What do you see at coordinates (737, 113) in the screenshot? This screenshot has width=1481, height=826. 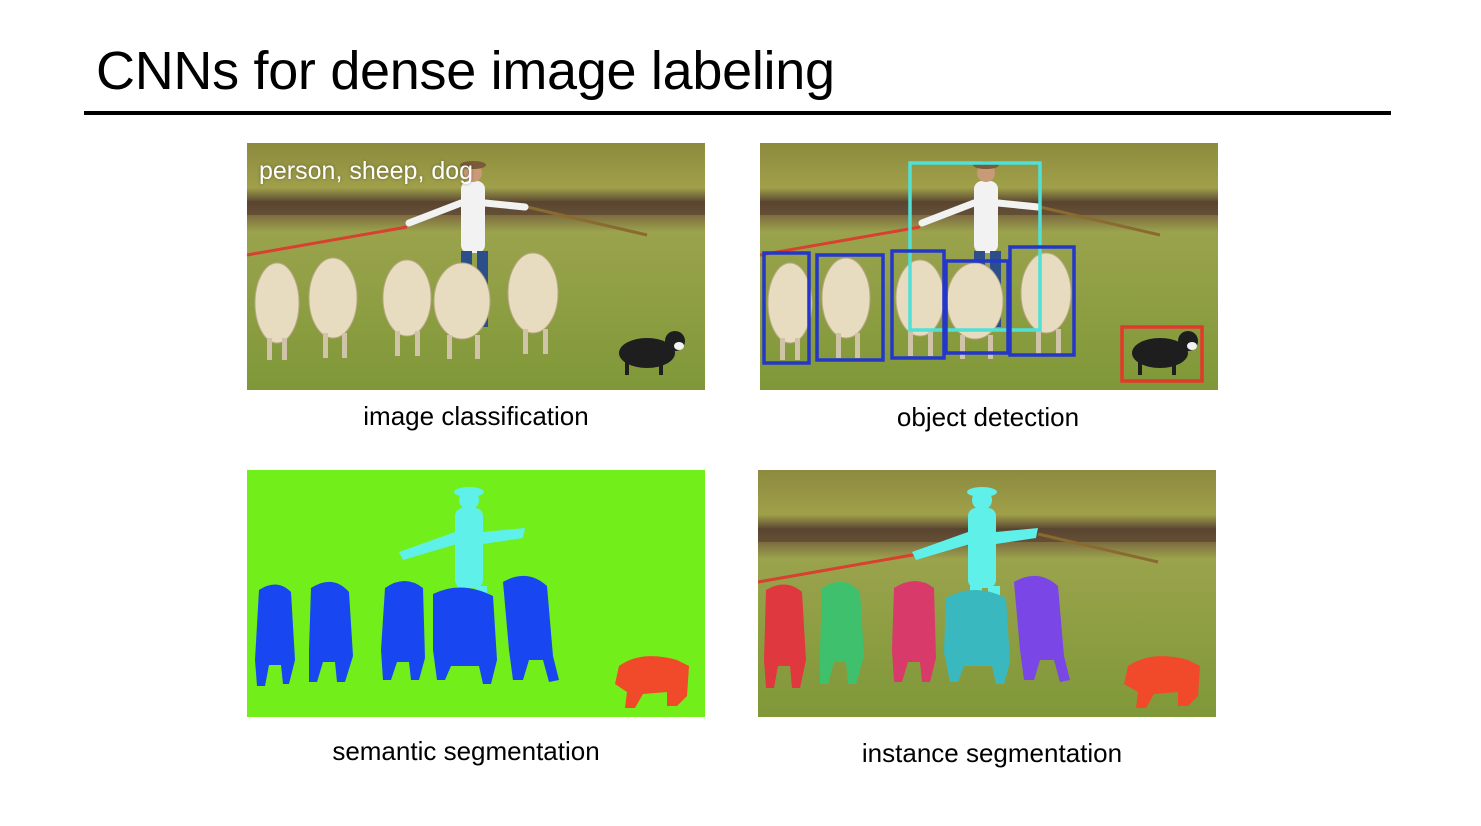 I see `title-divider` at bounding box center [737, 113].